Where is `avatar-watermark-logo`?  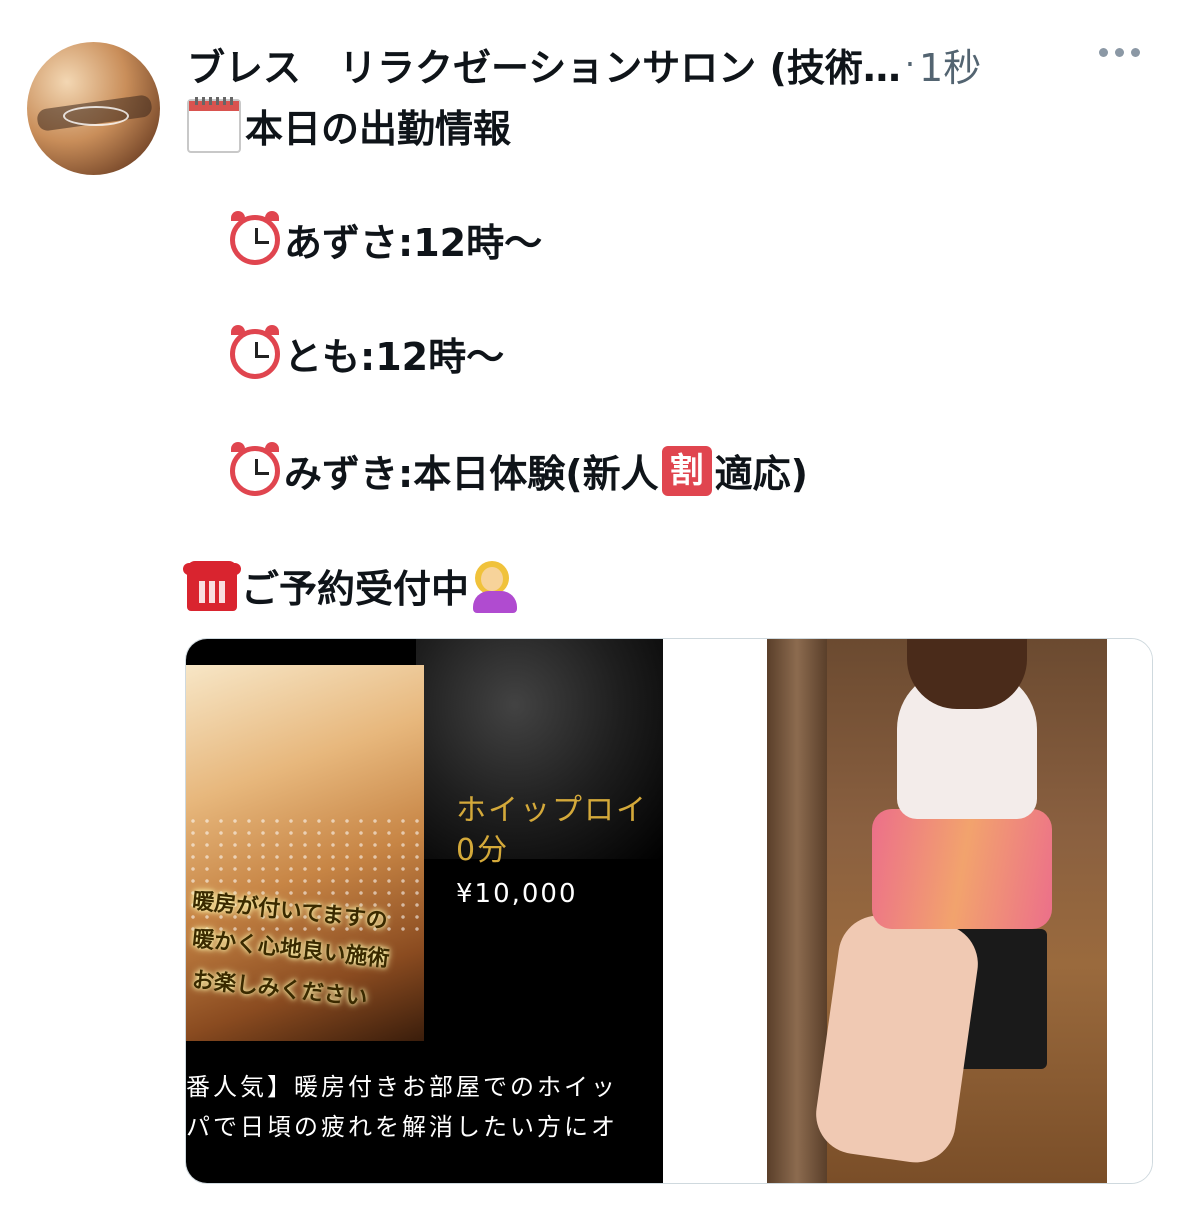
avatar-watermark-logo is located at coordinates (96, 116).